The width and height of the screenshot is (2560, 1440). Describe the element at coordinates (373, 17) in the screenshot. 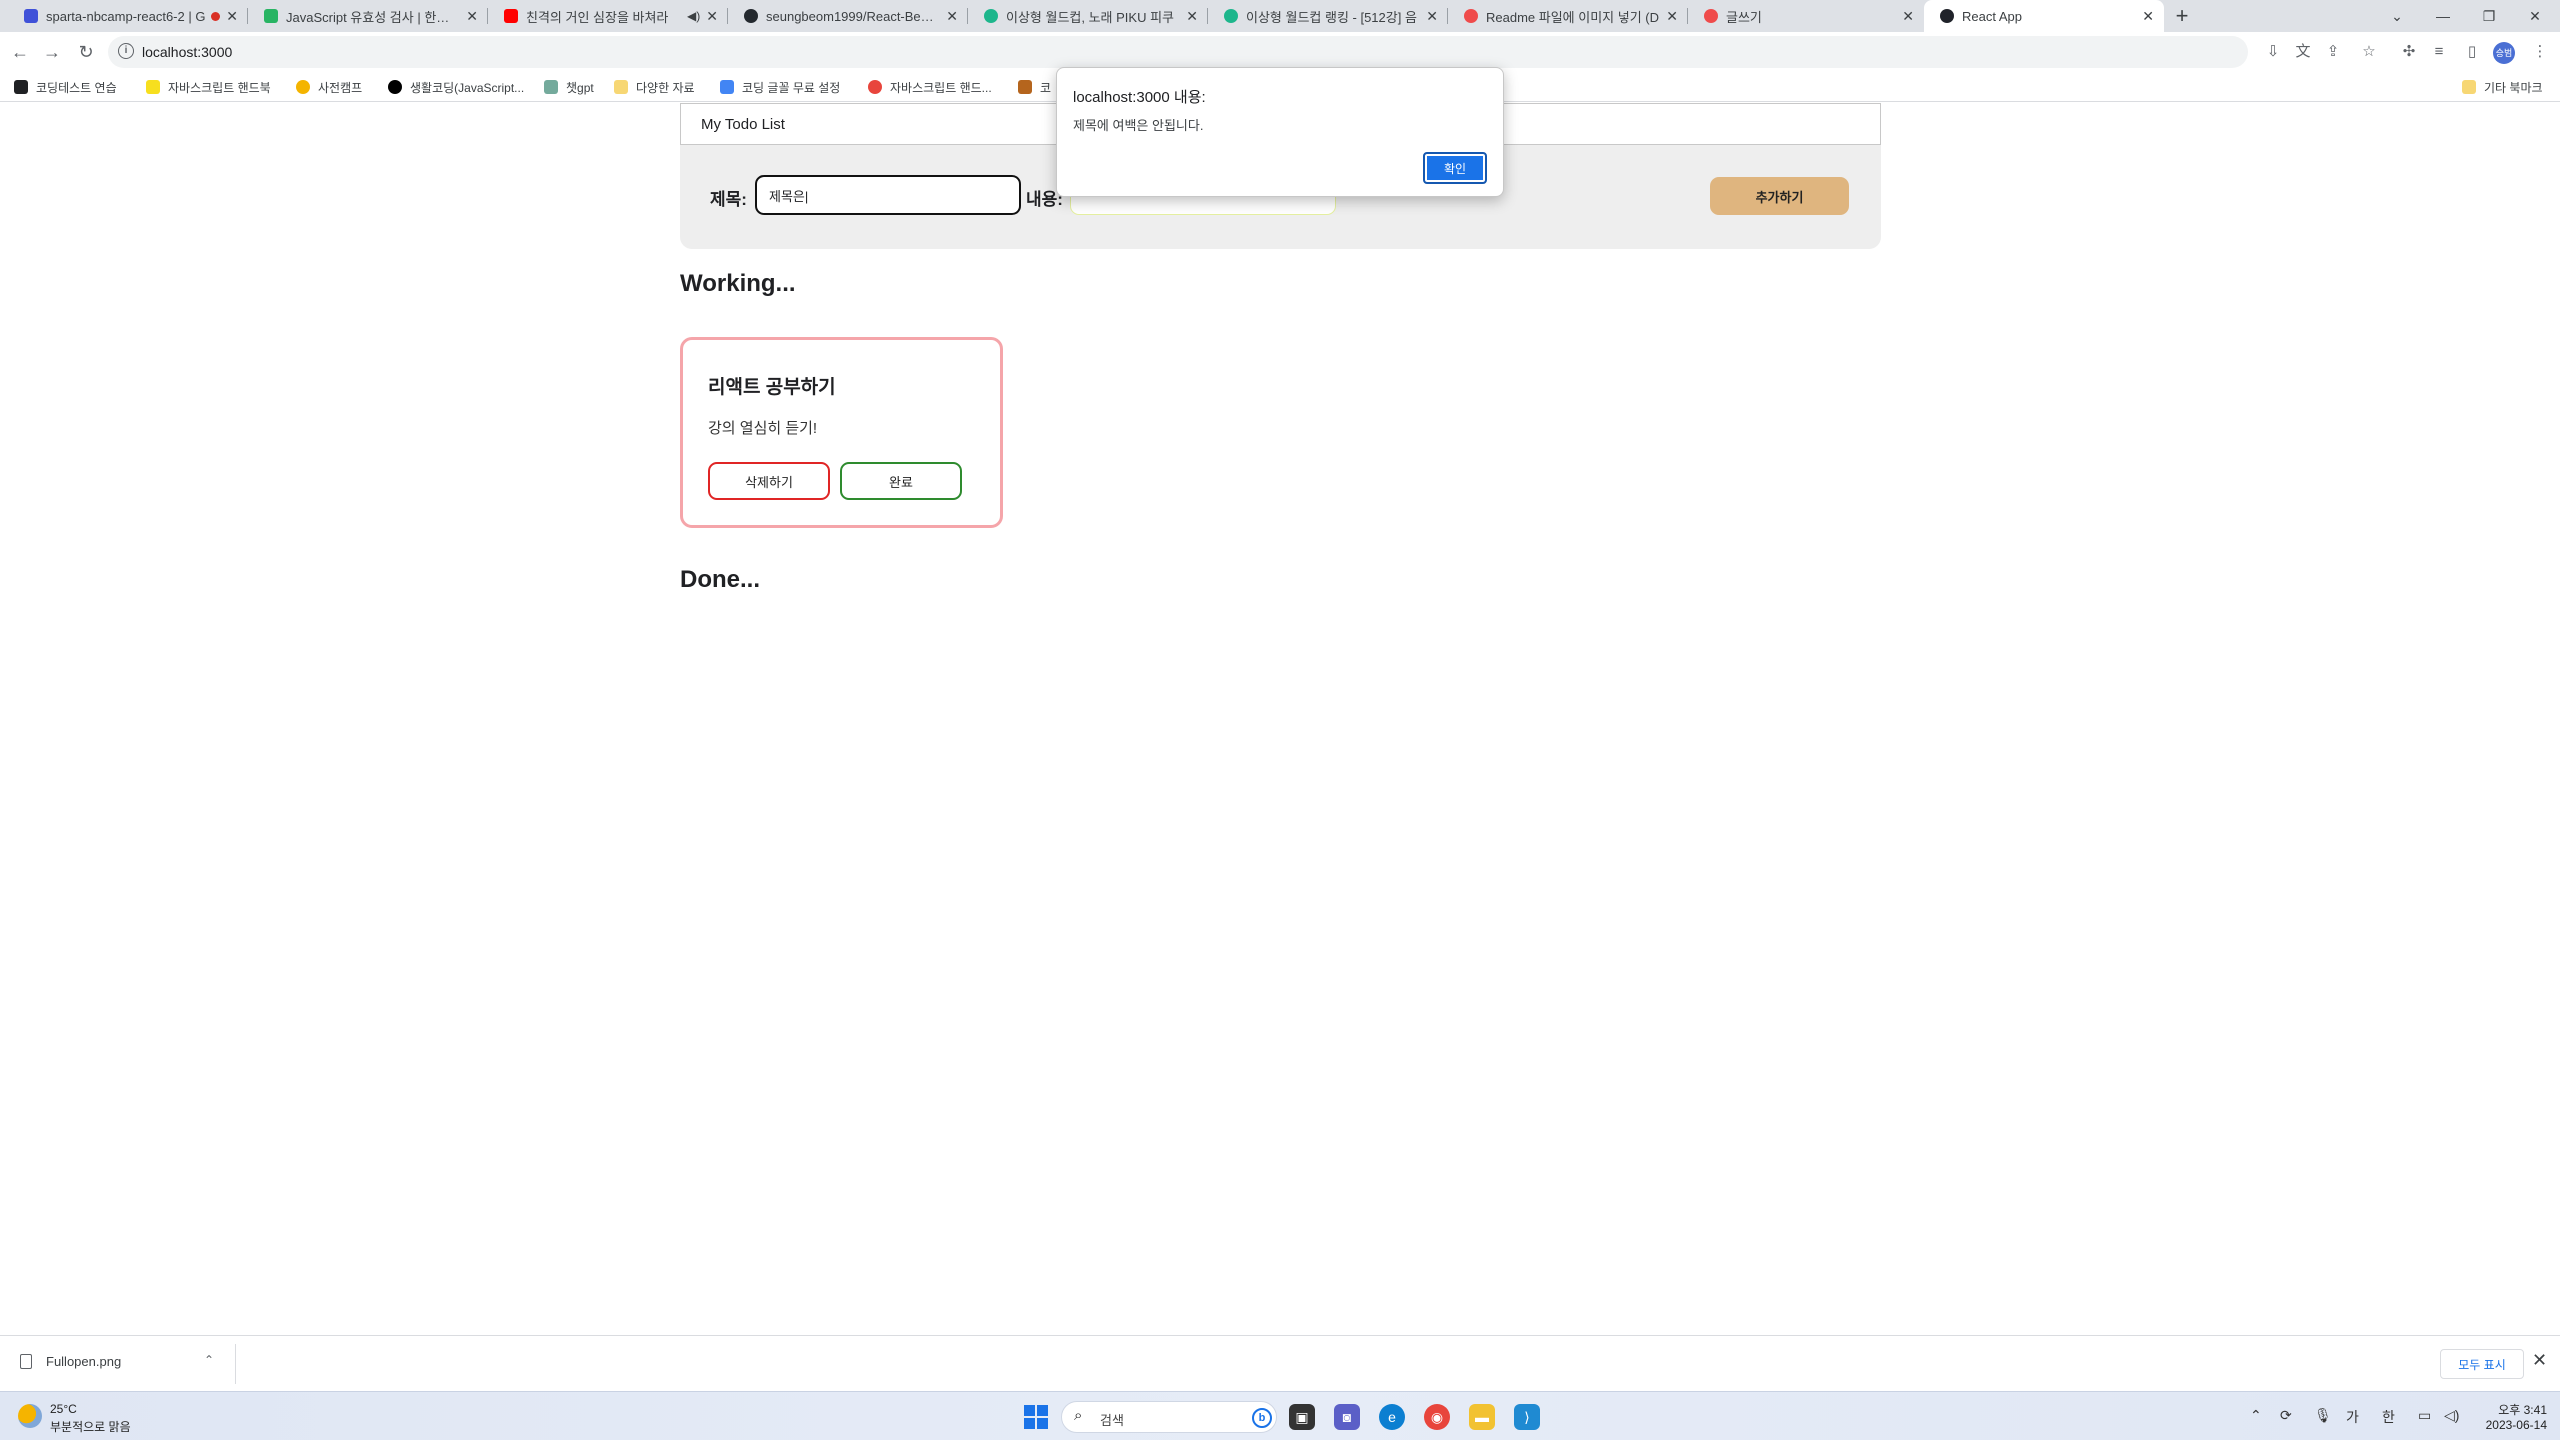

I see `tab-title: JavaScript 유효성 검사 | 한글, 영` at that location.